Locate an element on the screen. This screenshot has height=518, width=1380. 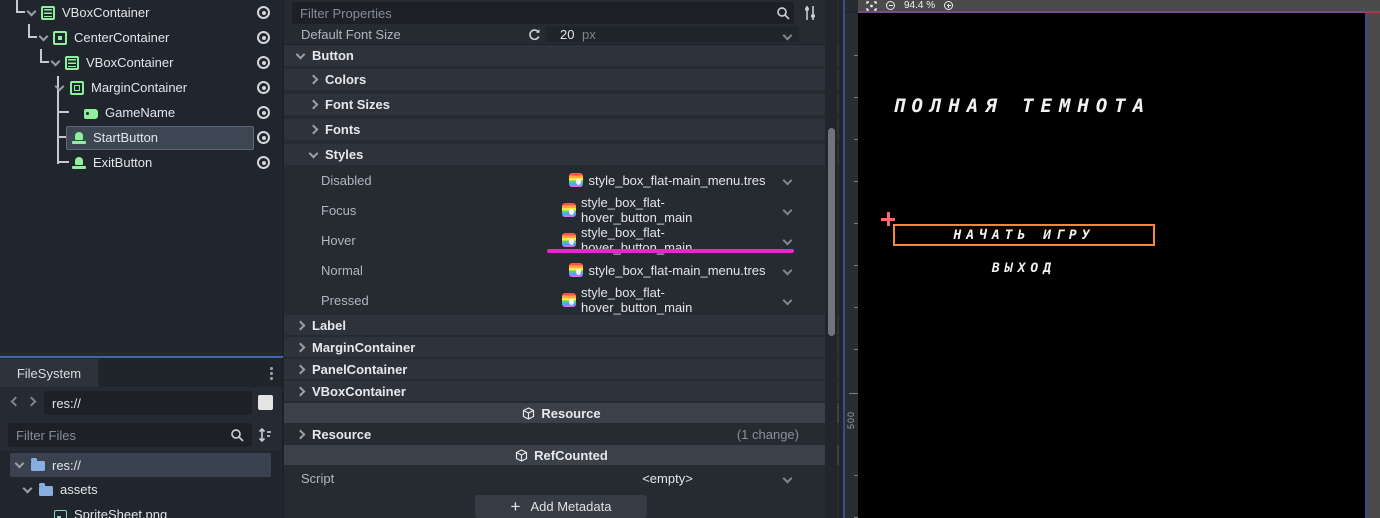
start-button-selection-rect: НАЧАТЬ ИГРУ is located at coordinates (1024, 235).